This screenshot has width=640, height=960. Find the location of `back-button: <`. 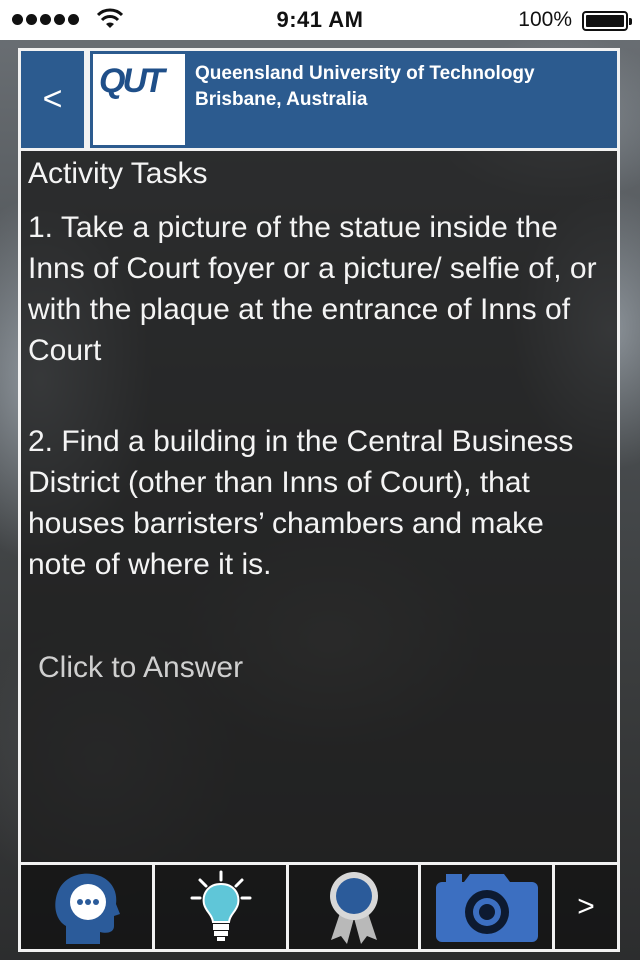

back-button: < is located at coordinates (54, 99).